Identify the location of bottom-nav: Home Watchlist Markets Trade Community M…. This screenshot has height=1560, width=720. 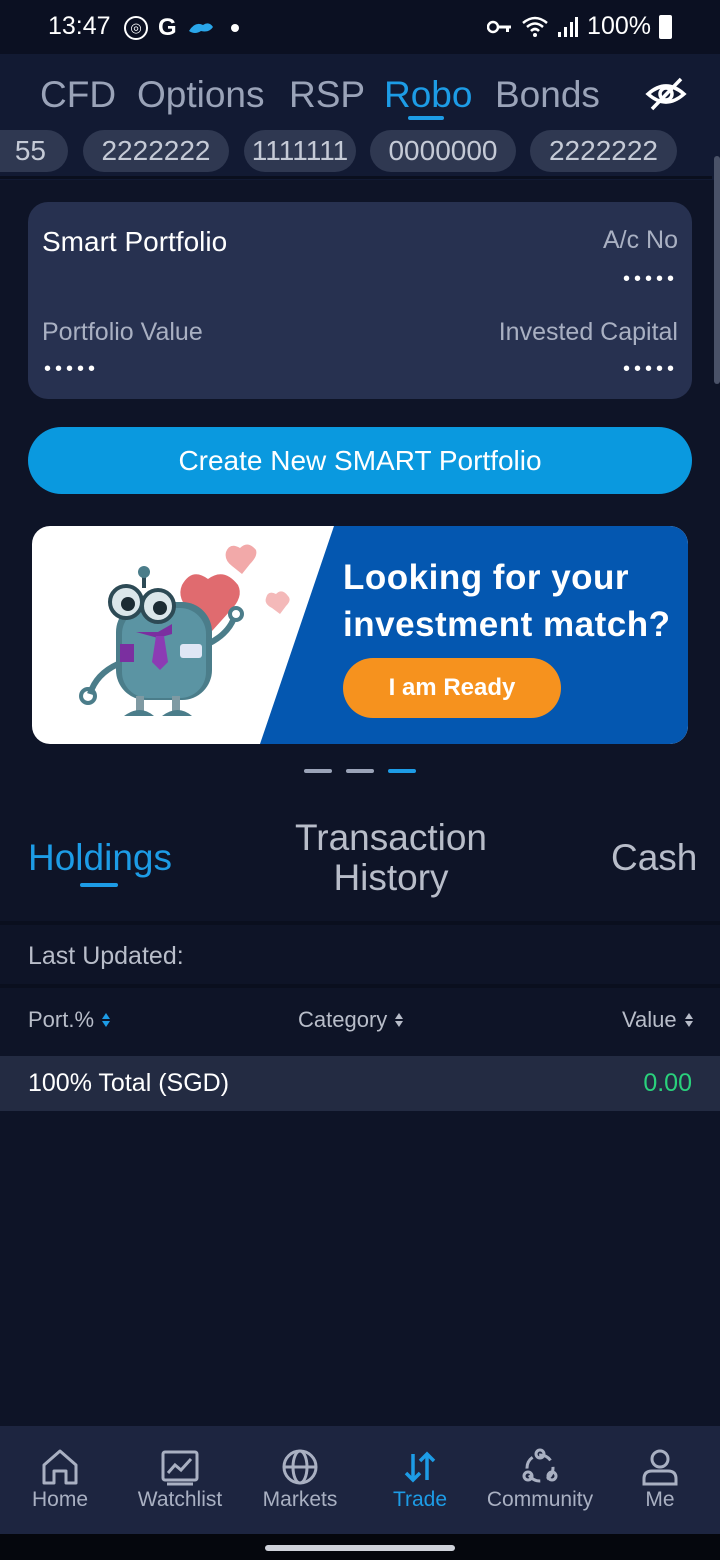
(360, 1480).